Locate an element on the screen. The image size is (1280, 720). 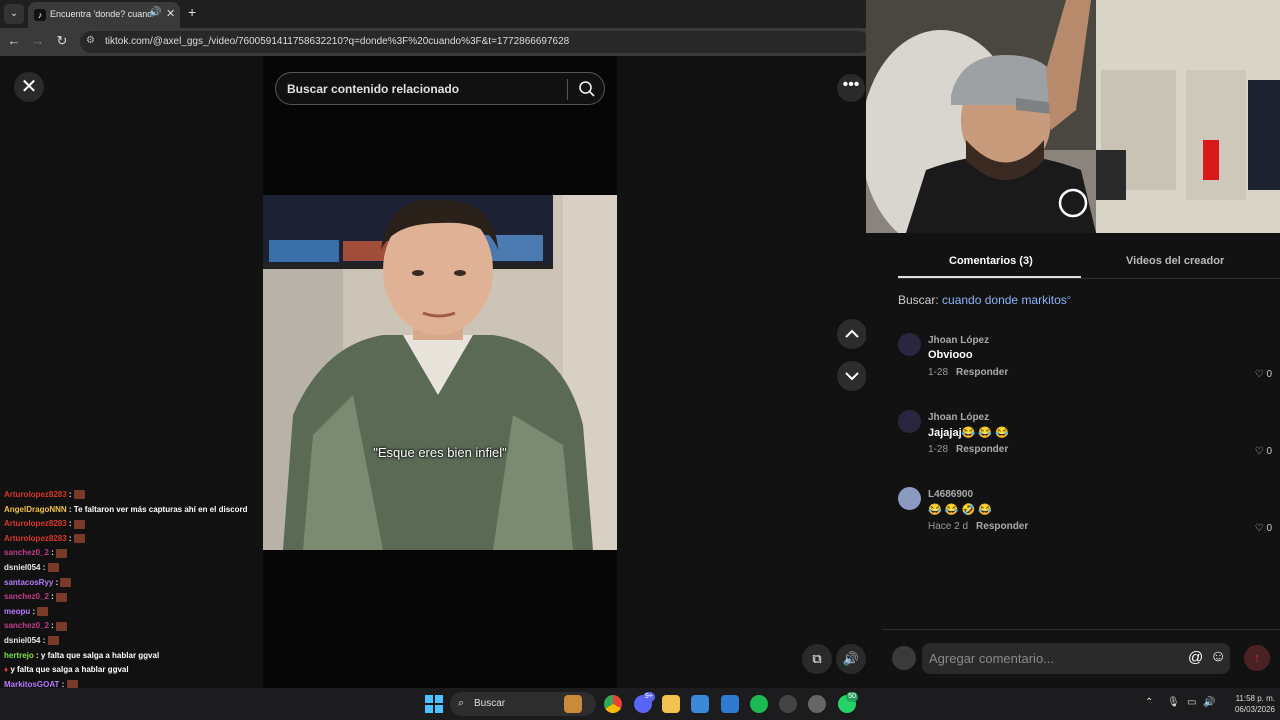
chat-username: meopu is located at coordinates (17, 611).